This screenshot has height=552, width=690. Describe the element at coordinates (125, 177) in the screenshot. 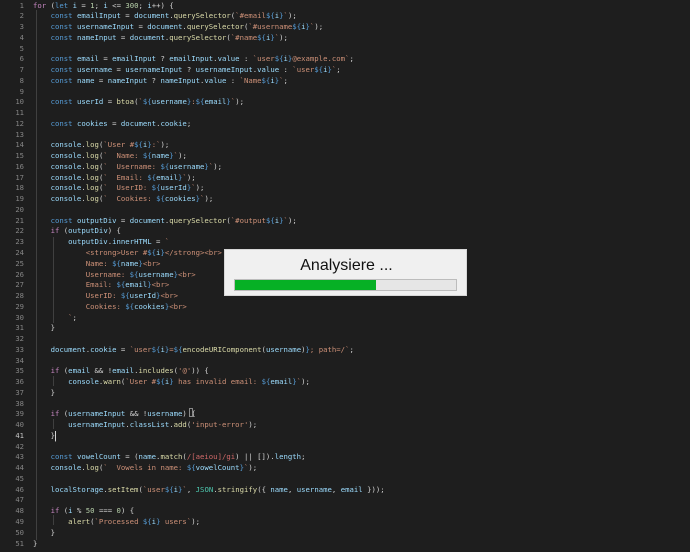

I see `code-token: ` Email:` at that location.